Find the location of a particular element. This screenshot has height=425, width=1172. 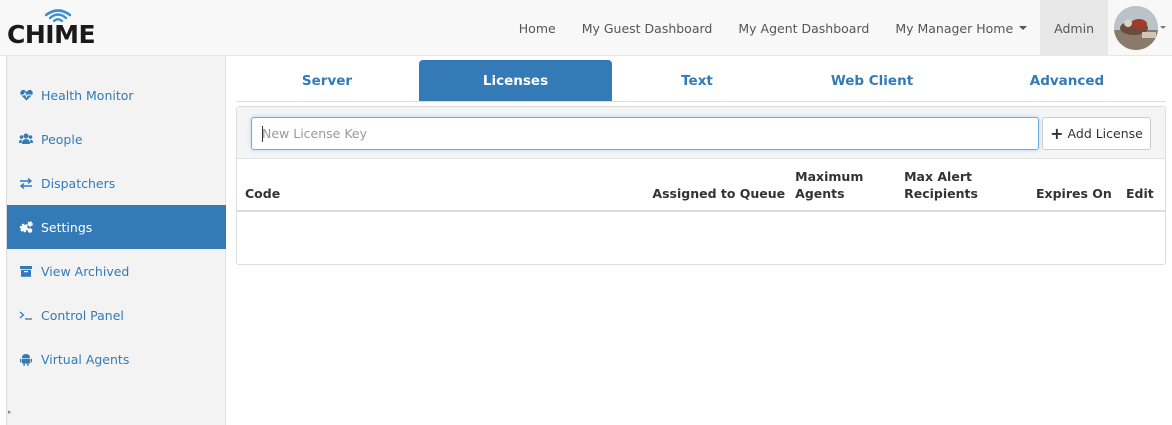

sidebar-item-control-panel: Control Panel is located at coordinates (116, 315).